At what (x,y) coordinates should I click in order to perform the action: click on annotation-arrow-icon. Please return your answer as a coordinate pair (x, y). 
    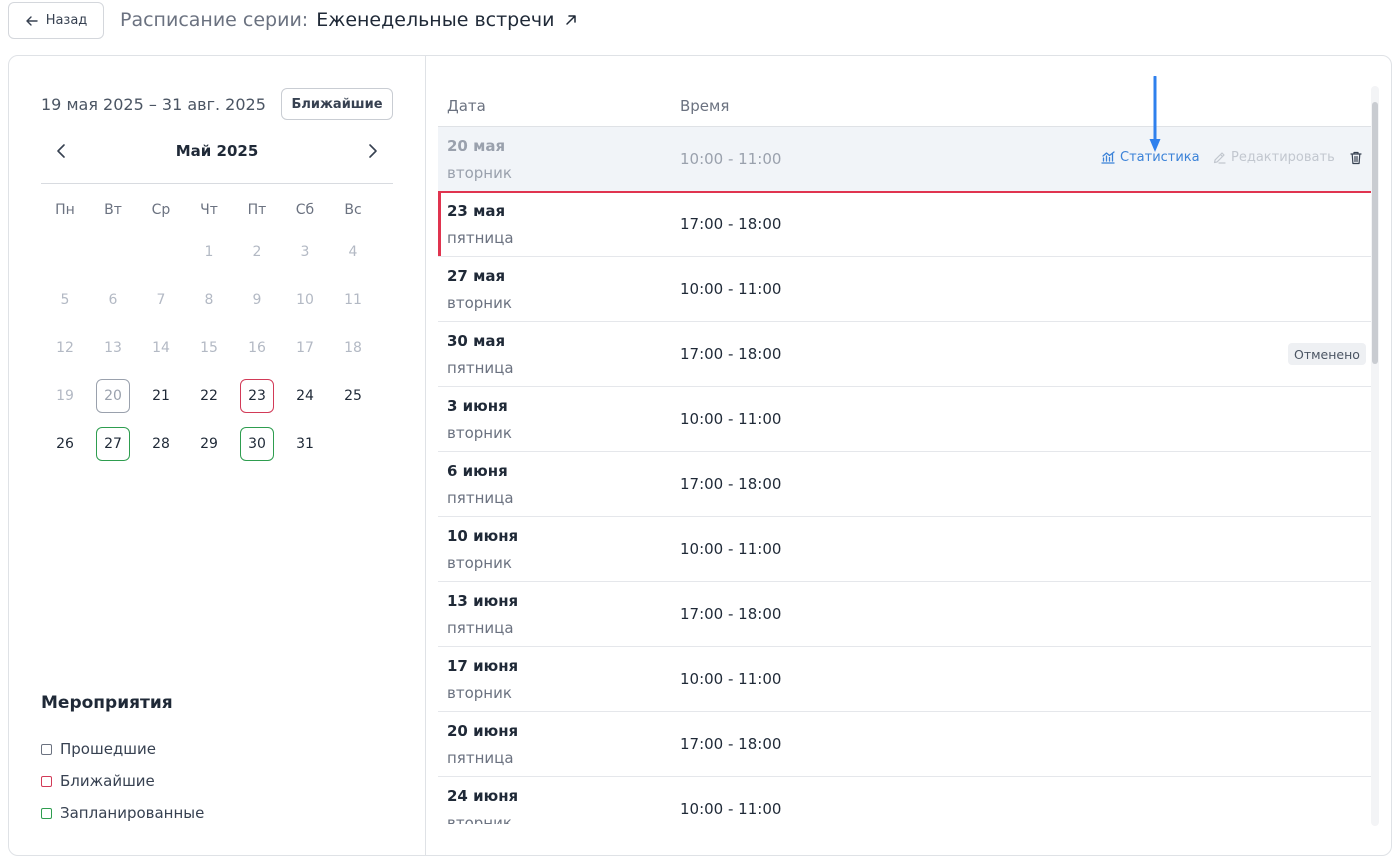
    Looking at the image, I should click on (1155, 114).